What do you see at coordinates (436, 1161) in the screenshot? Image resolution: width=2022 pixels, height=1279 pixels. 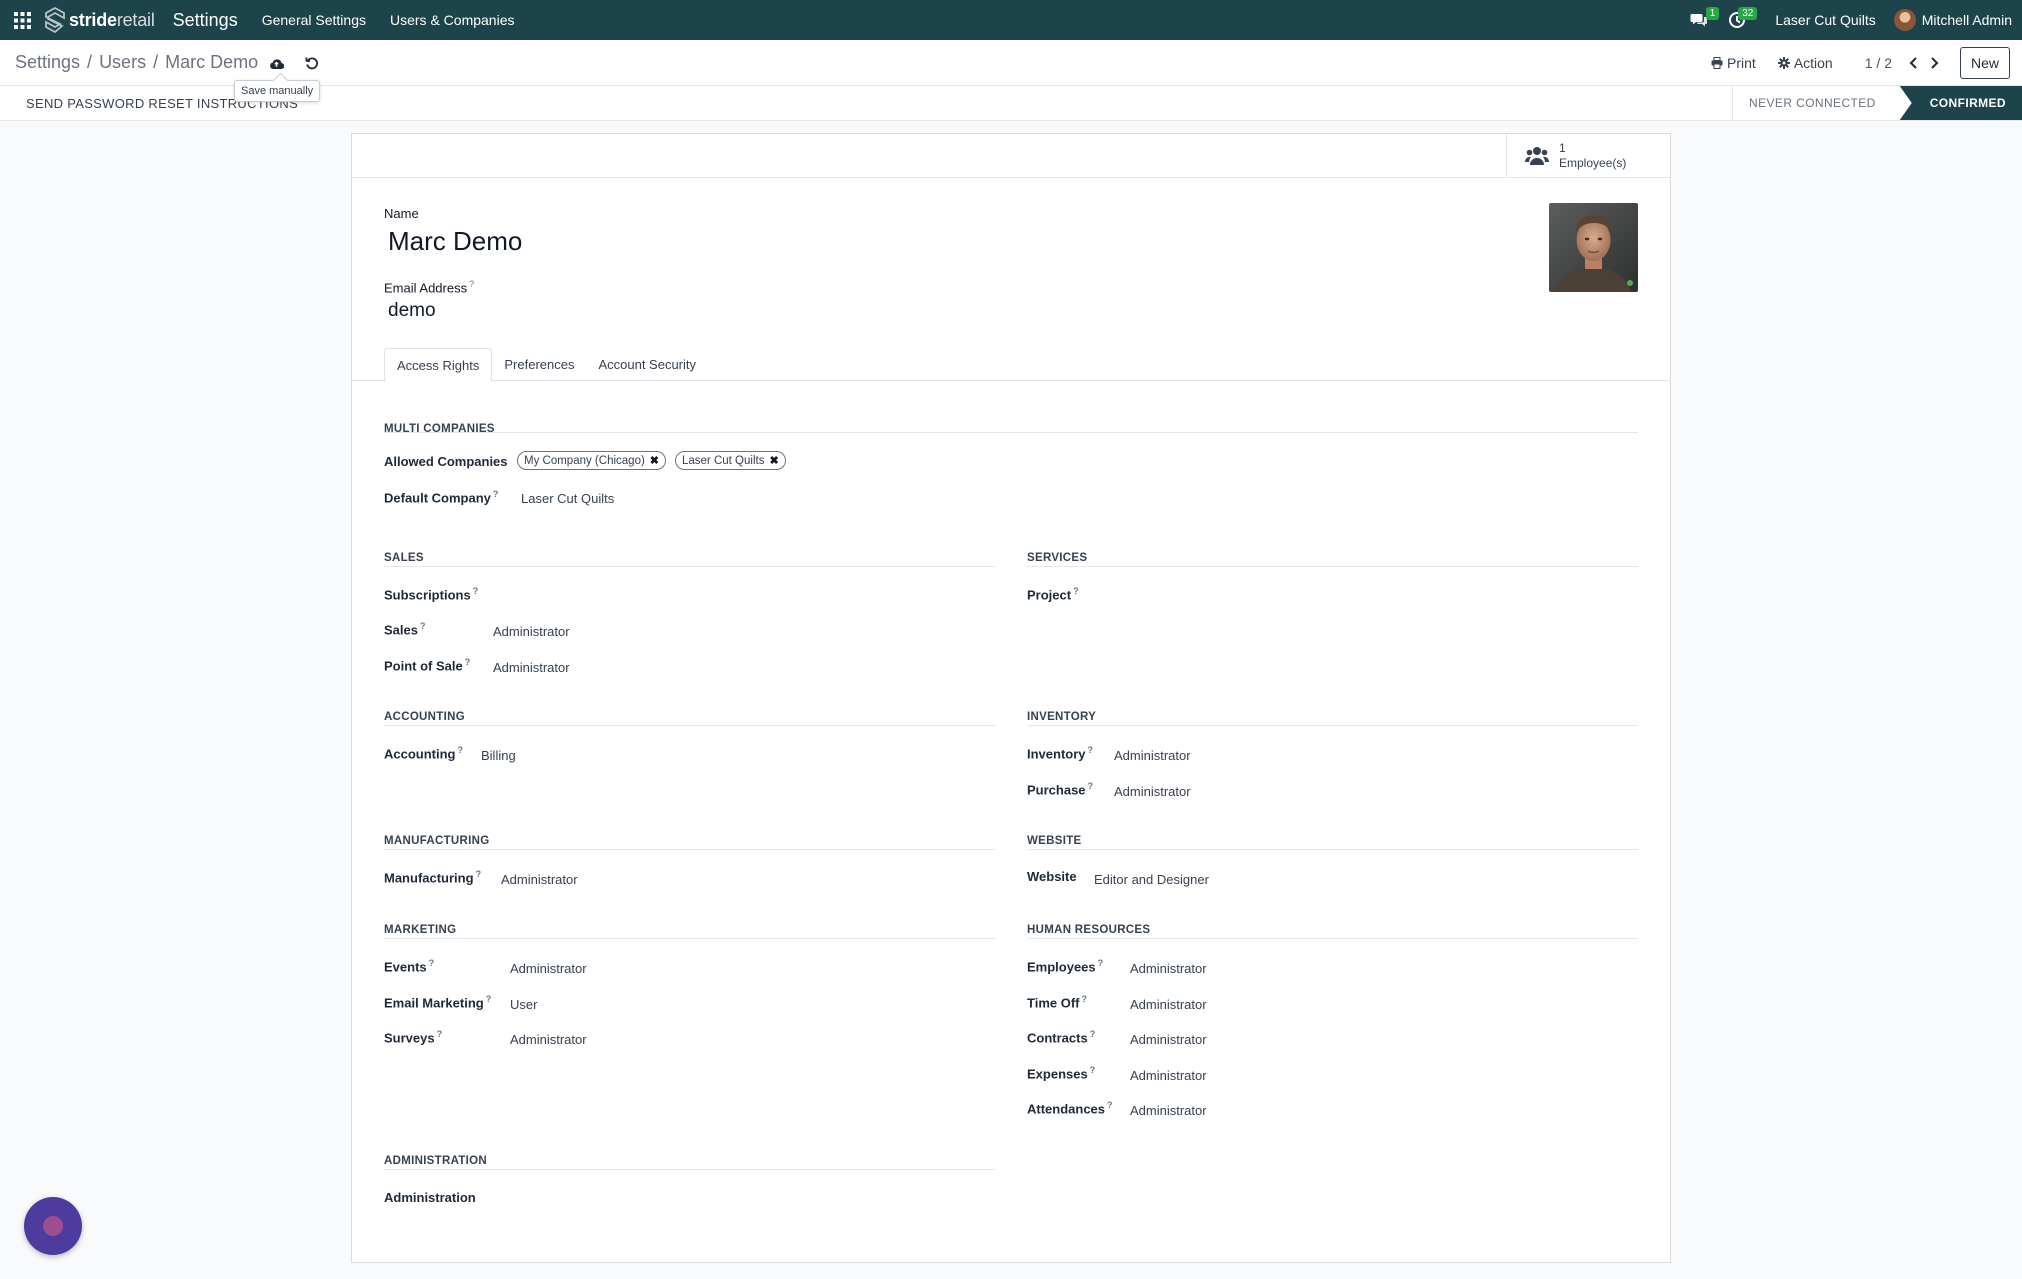 I see `group-title-administration: ADMINISTRATION` at bounding box center [436, 1161].